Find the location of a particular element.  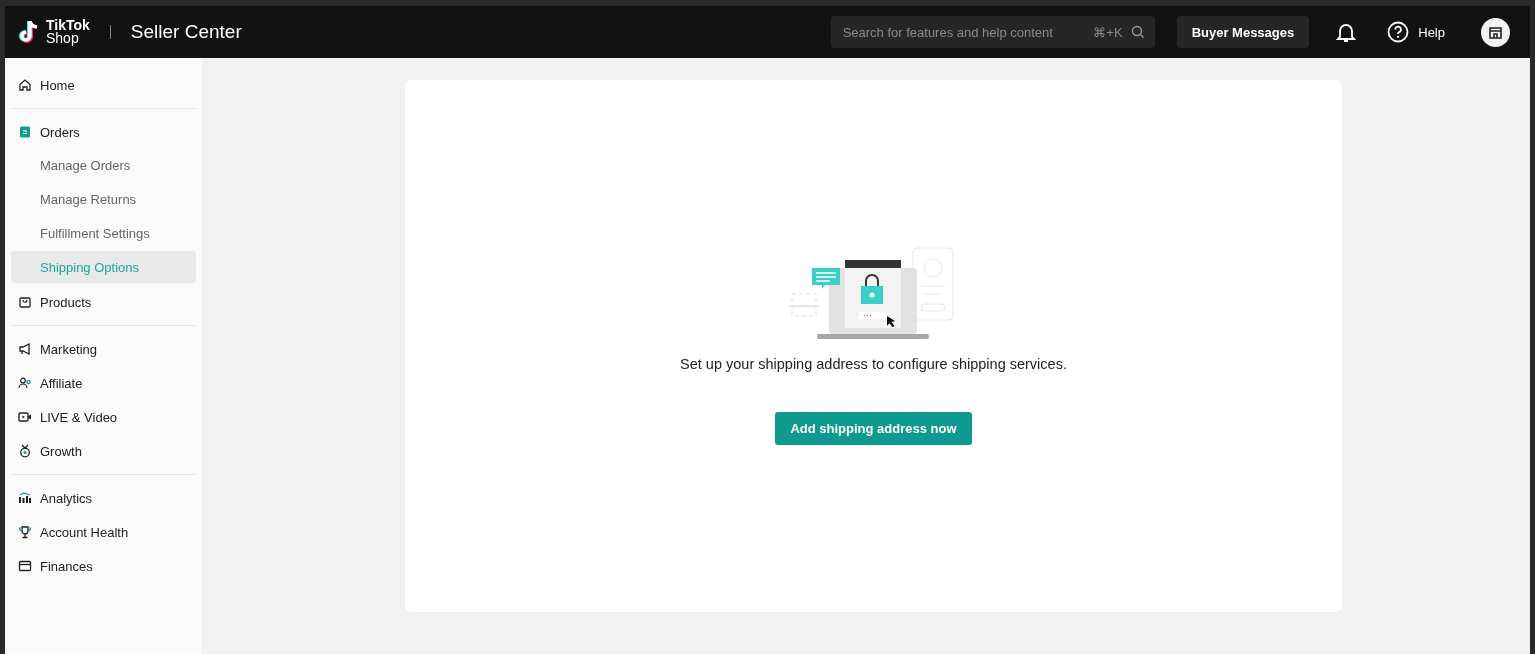

nav-item: Analytics is located at coordinates (103, 498).